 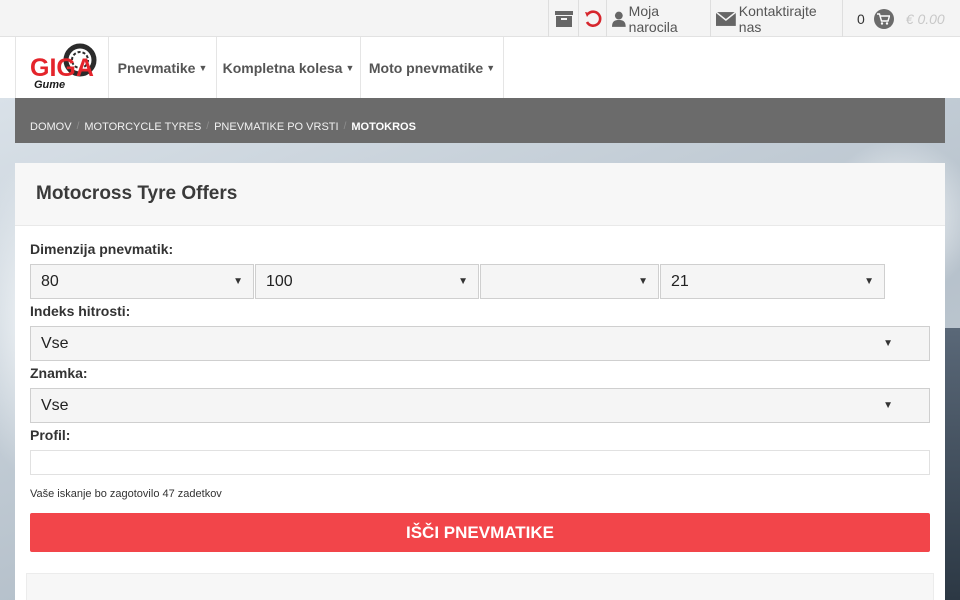 I want to click on brand-select: Vse ▼, so click(x=480, y=405).